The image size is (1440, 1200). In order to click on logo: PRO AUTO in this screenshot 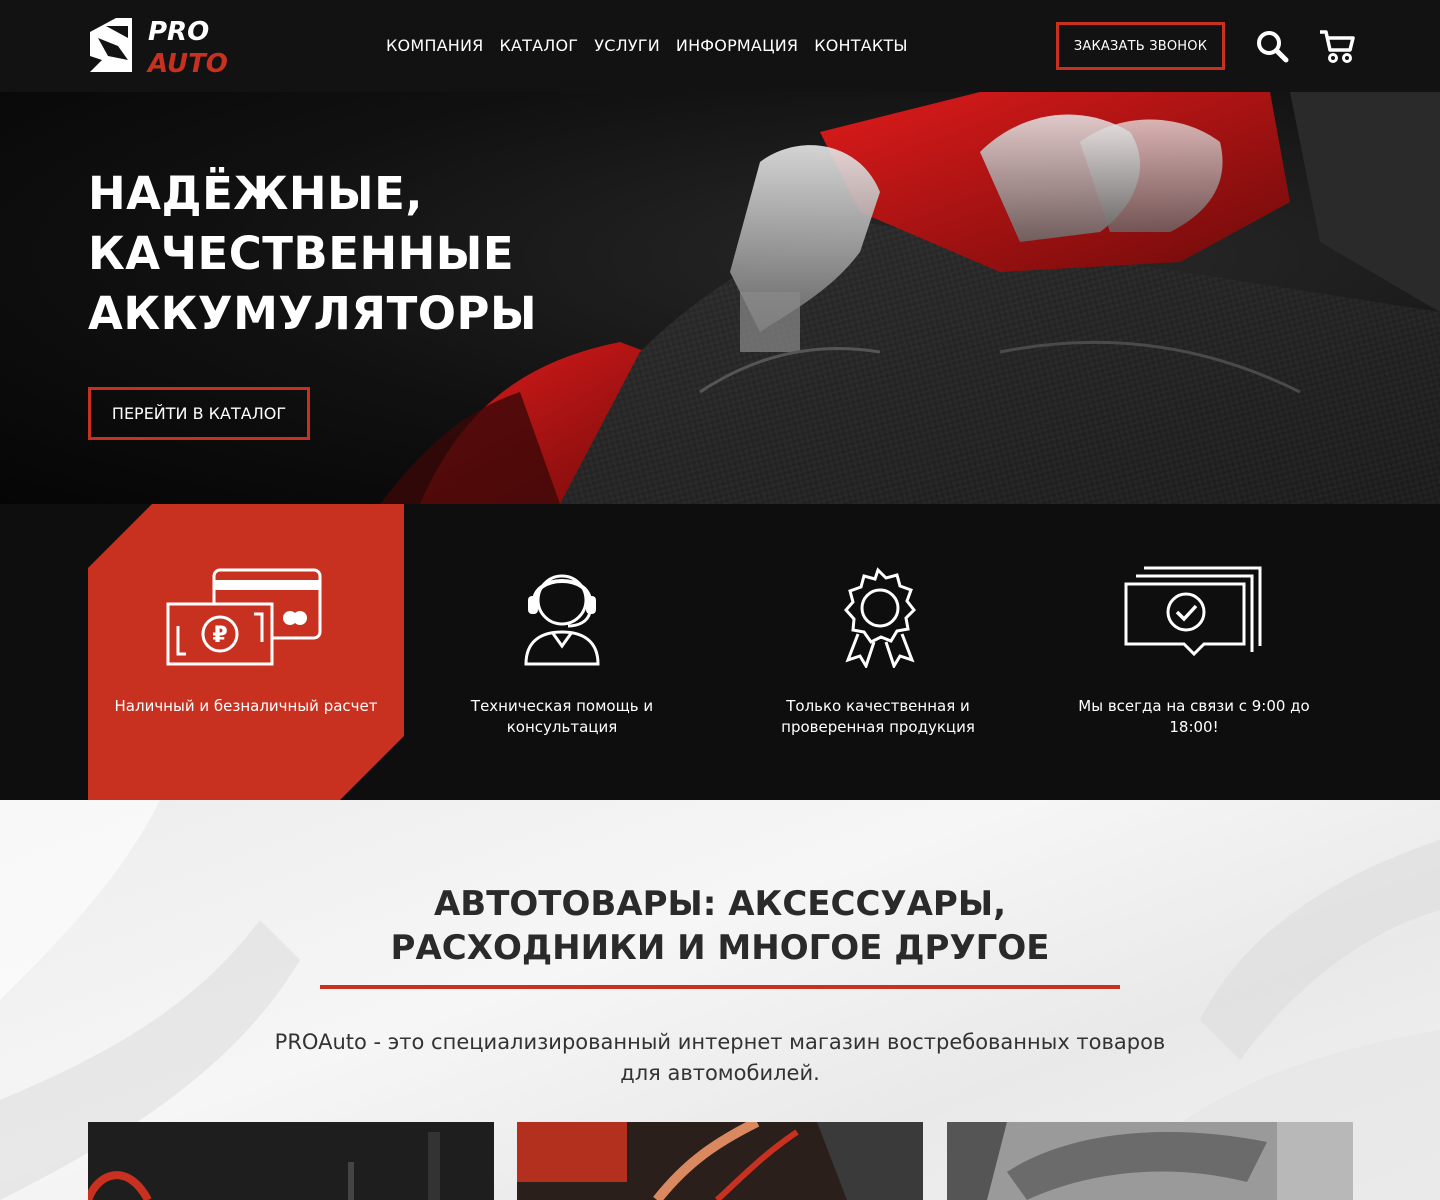, I will do `click(163, 45)`.